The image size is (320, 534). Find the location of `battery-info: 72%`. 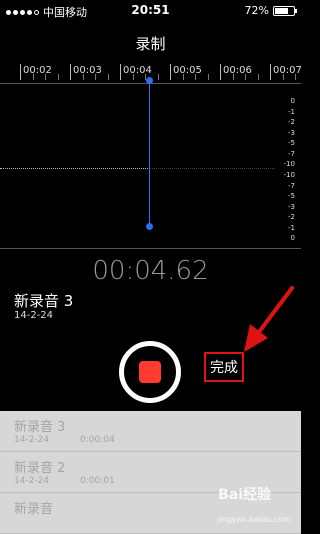

battery-info: 72% is located at coordinates (270, 10).